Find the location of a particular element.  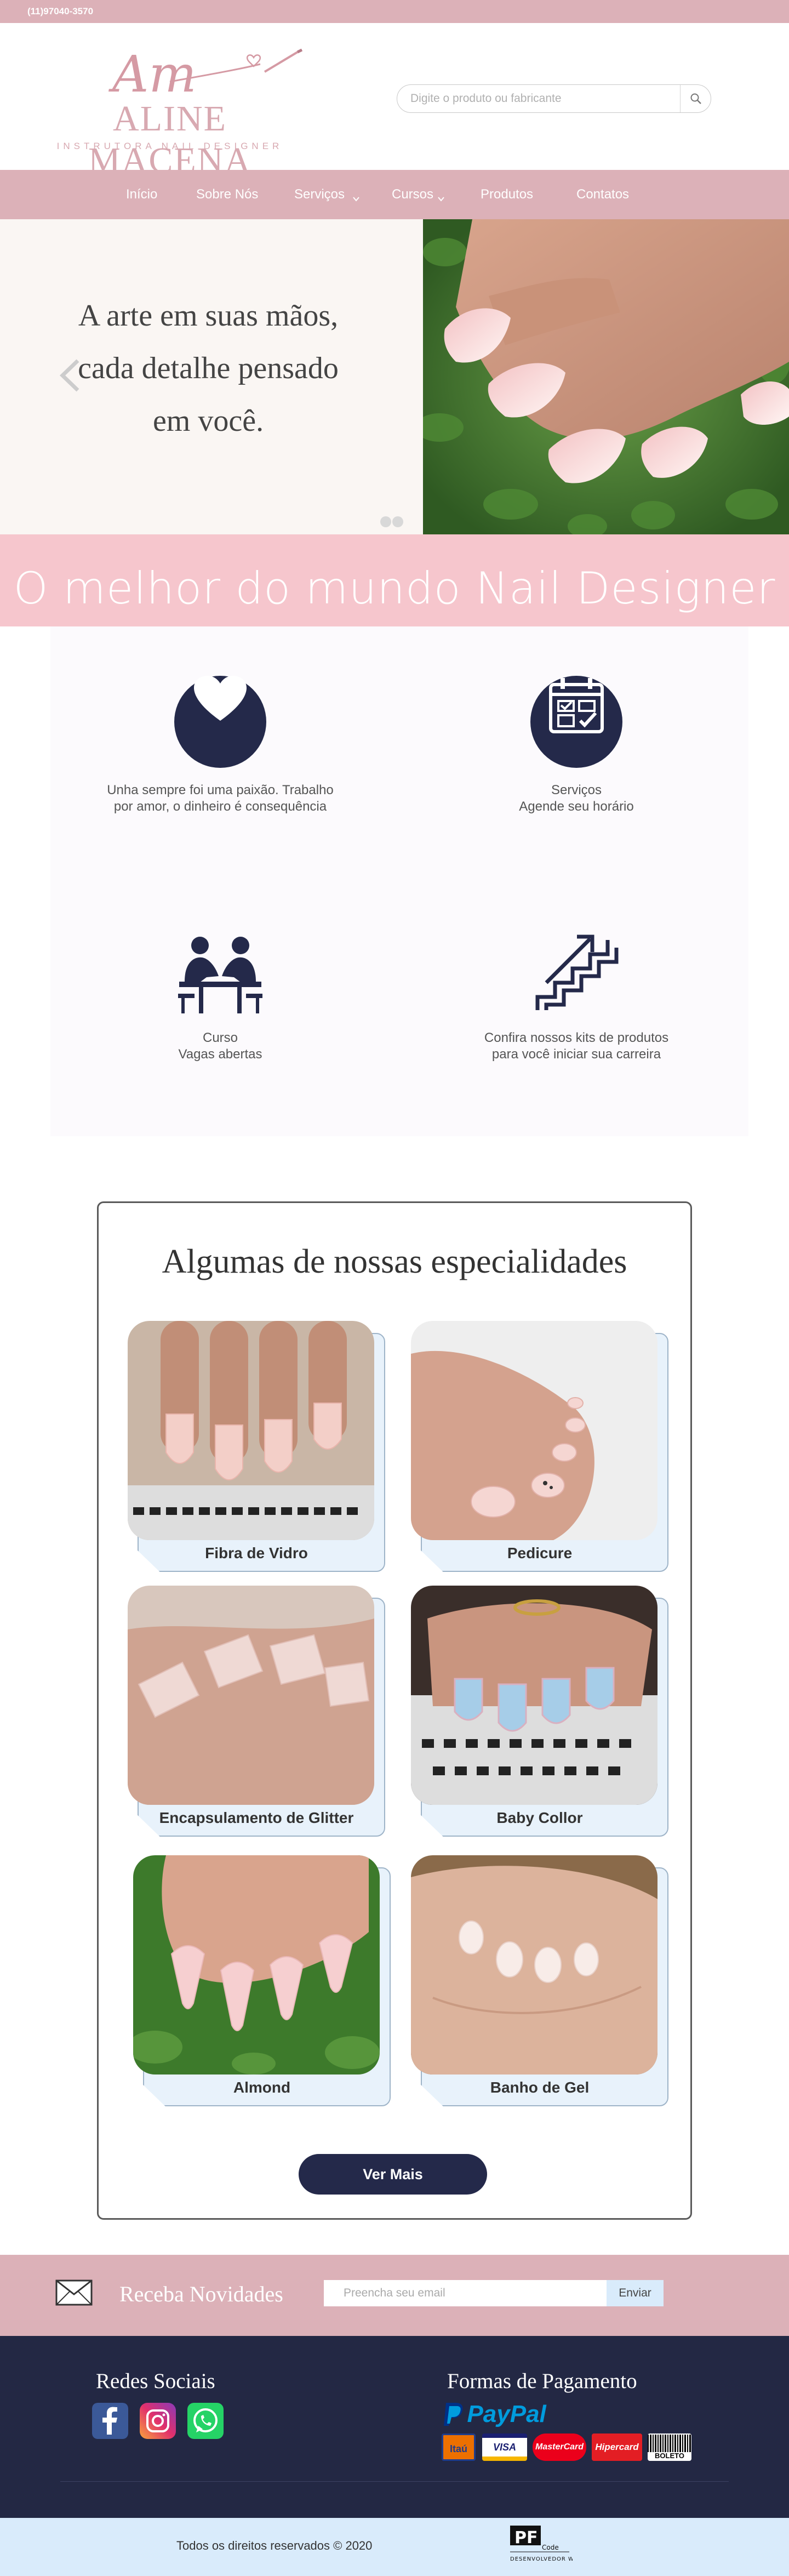

logo-monogram: Am is located at coordinates (206, 75).